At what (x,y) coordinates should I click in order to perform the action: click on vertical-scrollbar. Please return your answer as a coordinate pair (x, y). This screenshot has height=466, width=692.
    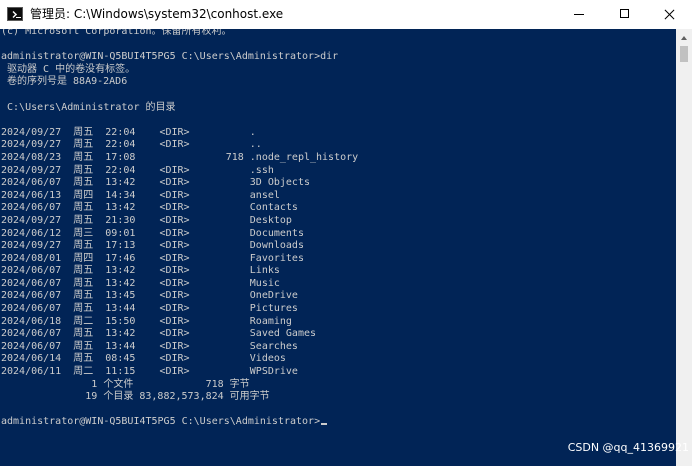
    Looking at the image, I should click on (684, 247).